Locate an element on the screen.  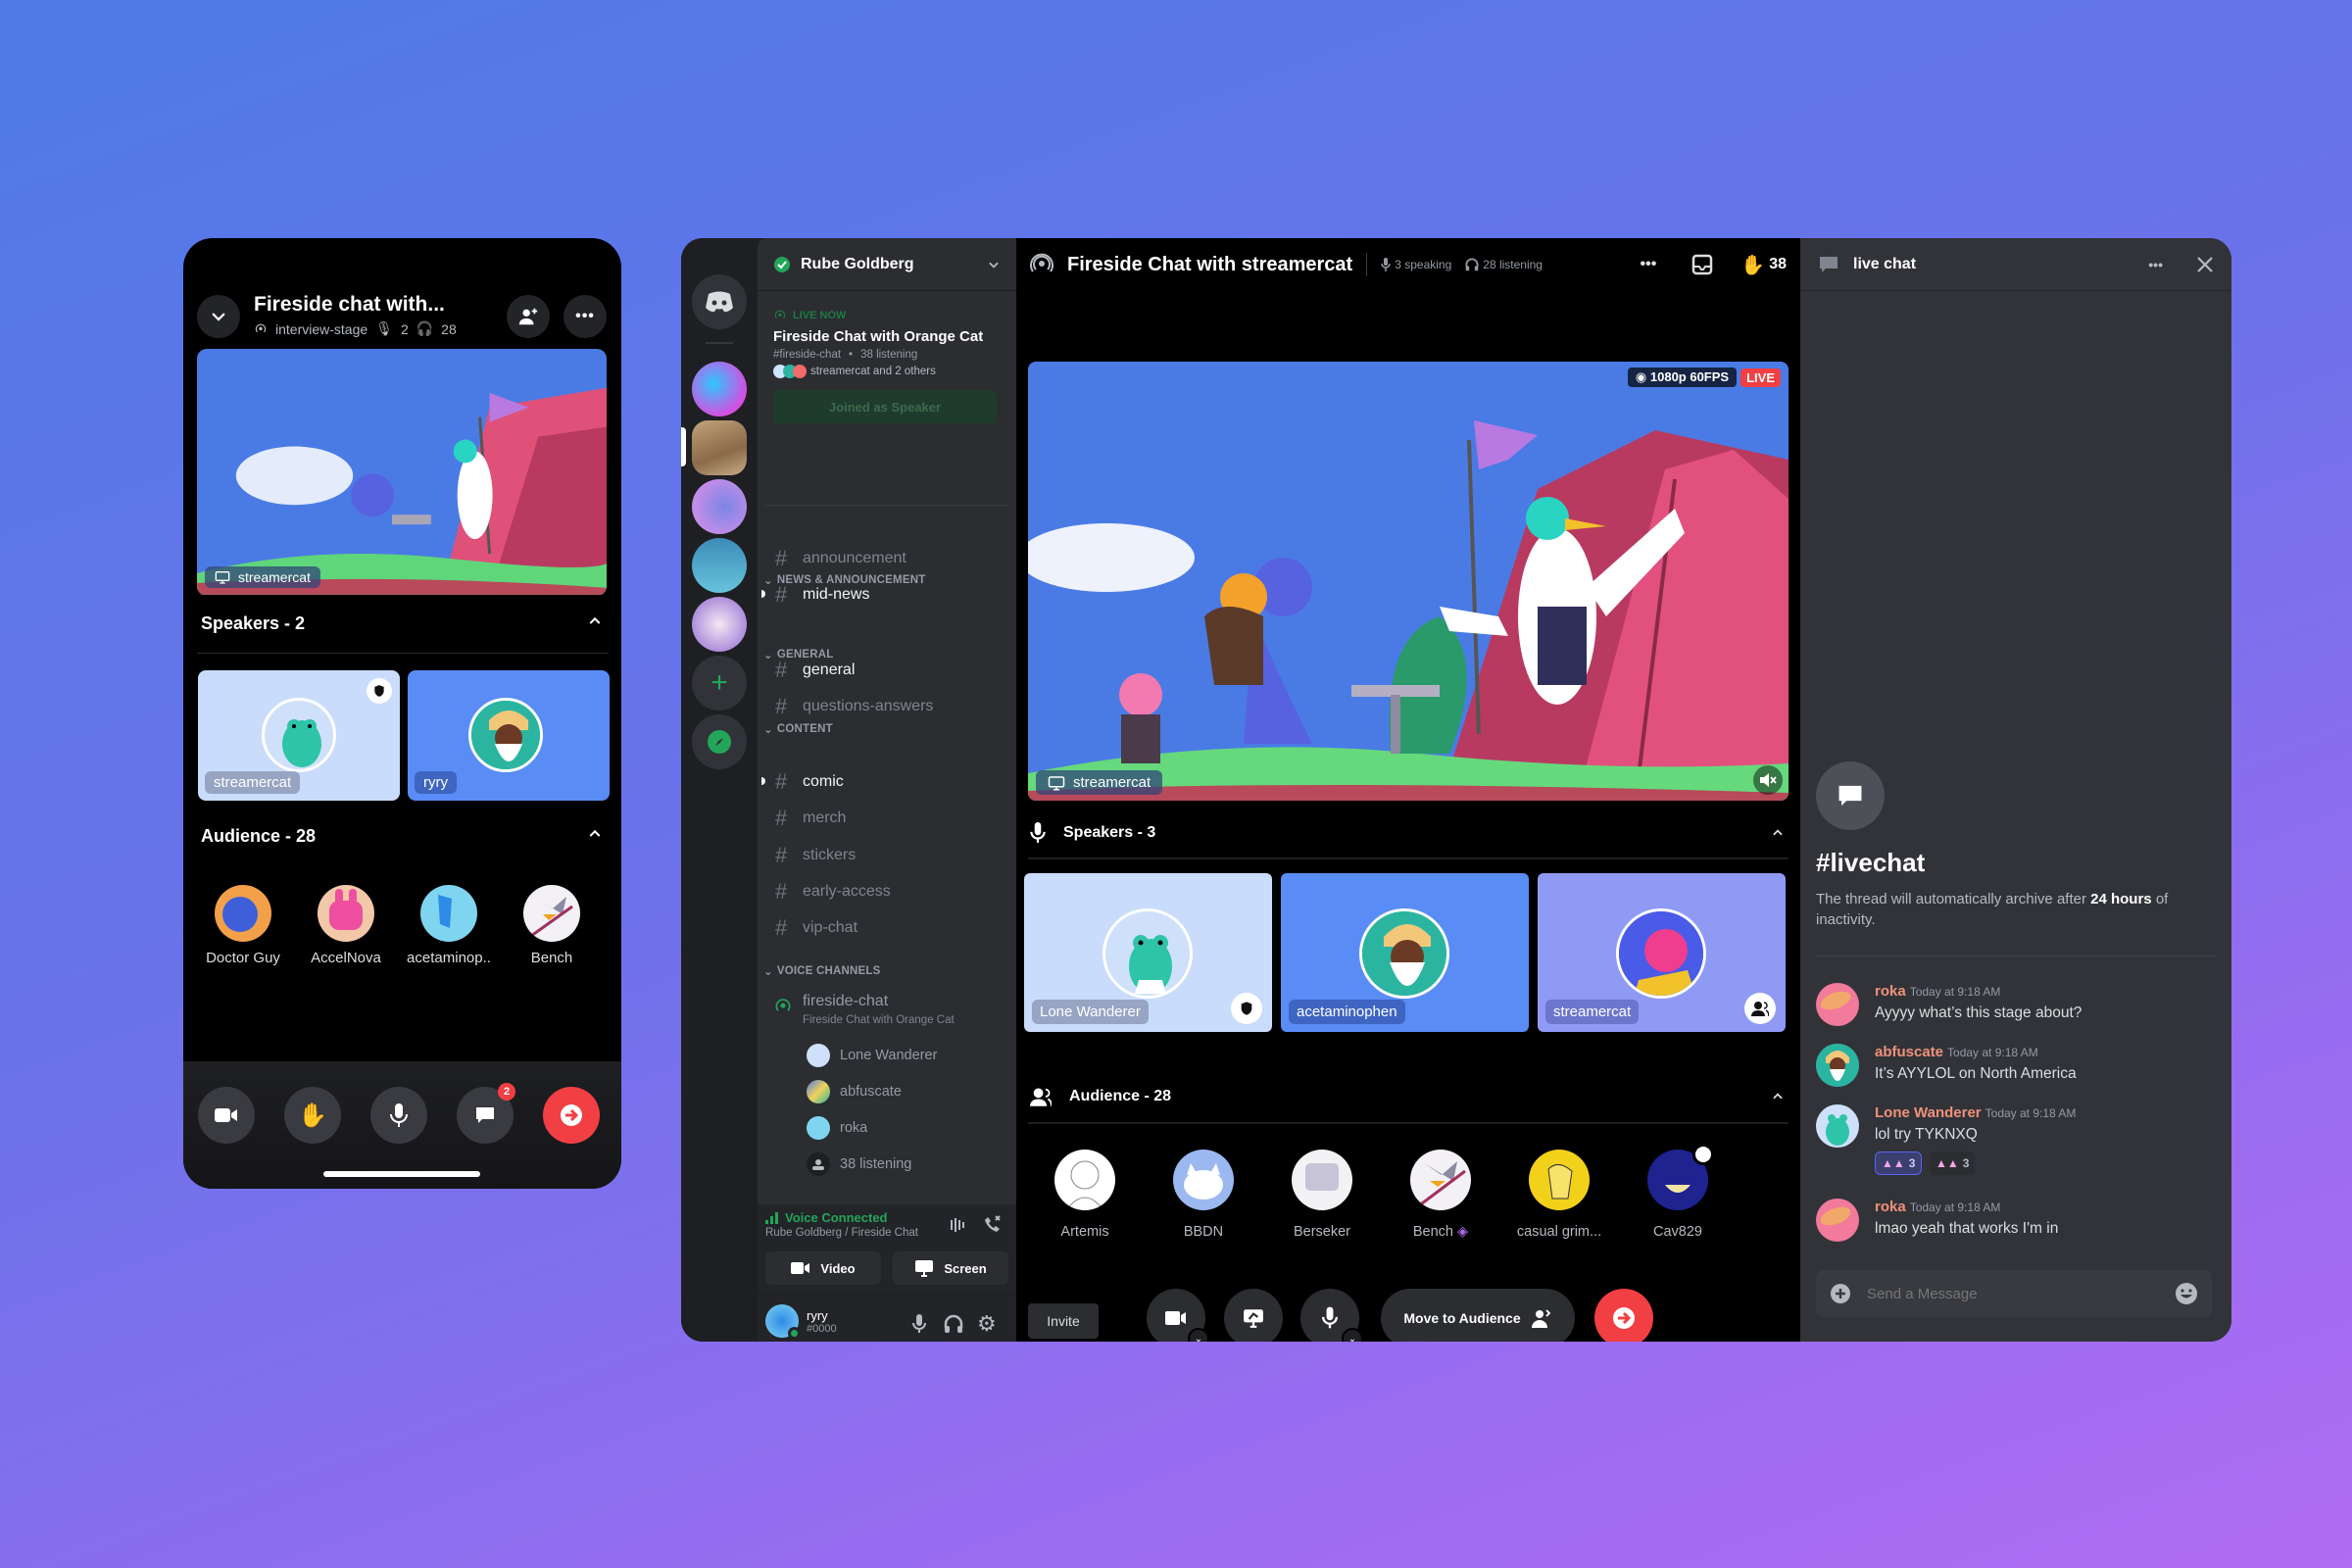
audience-member: Doctor Guy is located at coordinates (243, 925).